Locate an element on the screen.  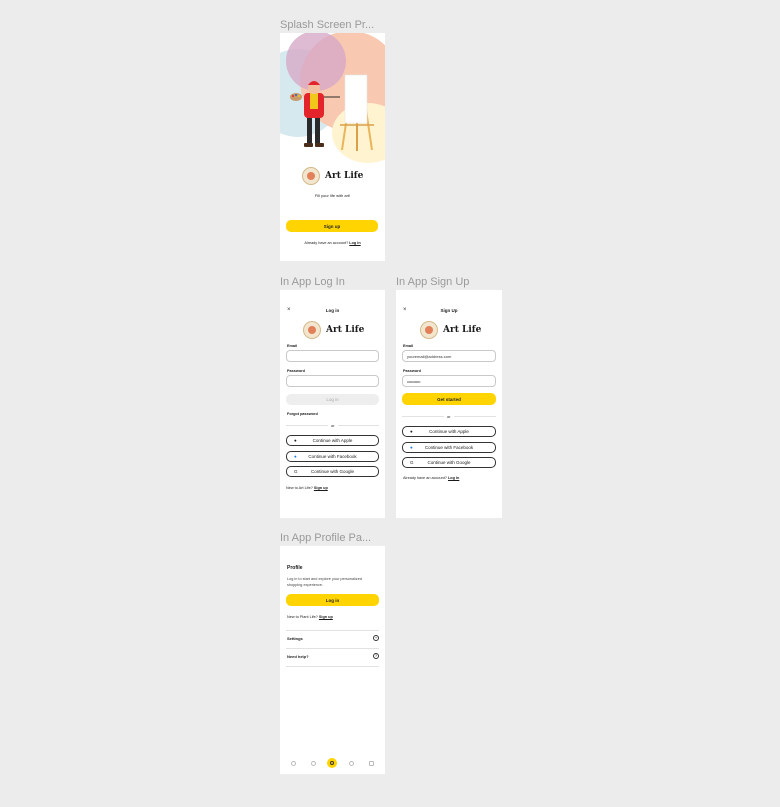
account-prompt: Already have an account? is located at coordinates (326, 243).